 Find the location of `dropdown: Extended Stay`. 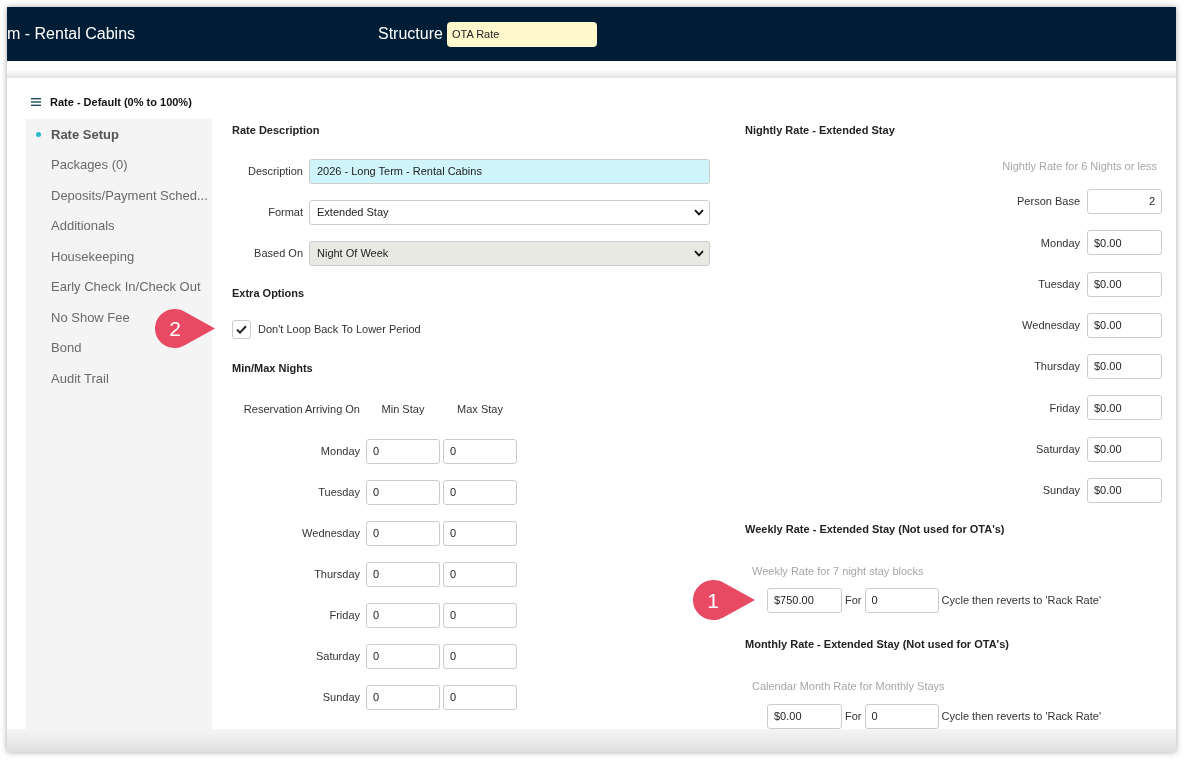

dropdown: Extended Stay is located at coordinates (509, 212).